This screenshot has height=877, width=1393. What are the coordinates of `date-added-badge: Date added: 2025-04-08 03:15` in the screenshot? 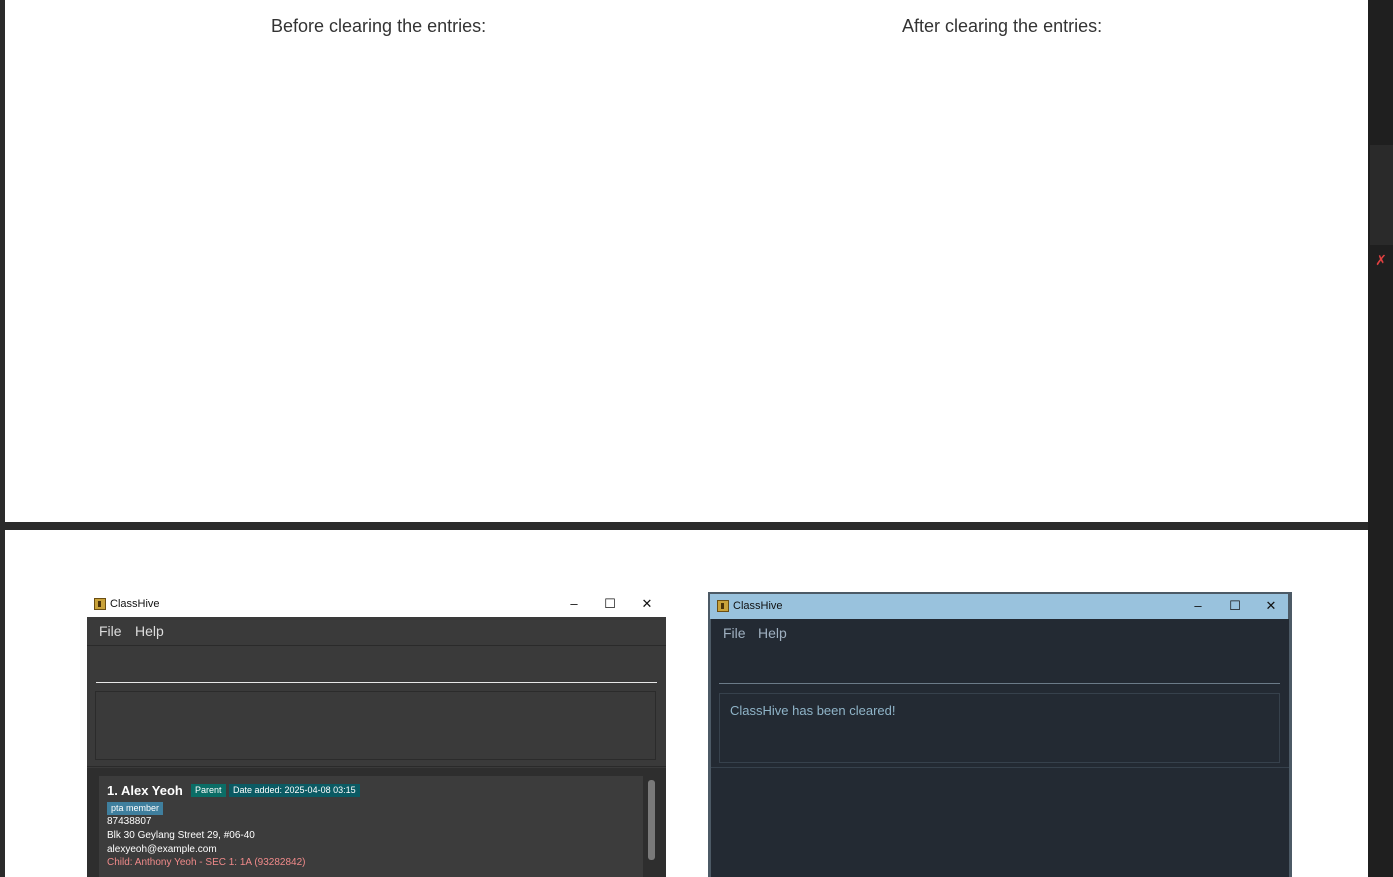 It's located at (294, 790).